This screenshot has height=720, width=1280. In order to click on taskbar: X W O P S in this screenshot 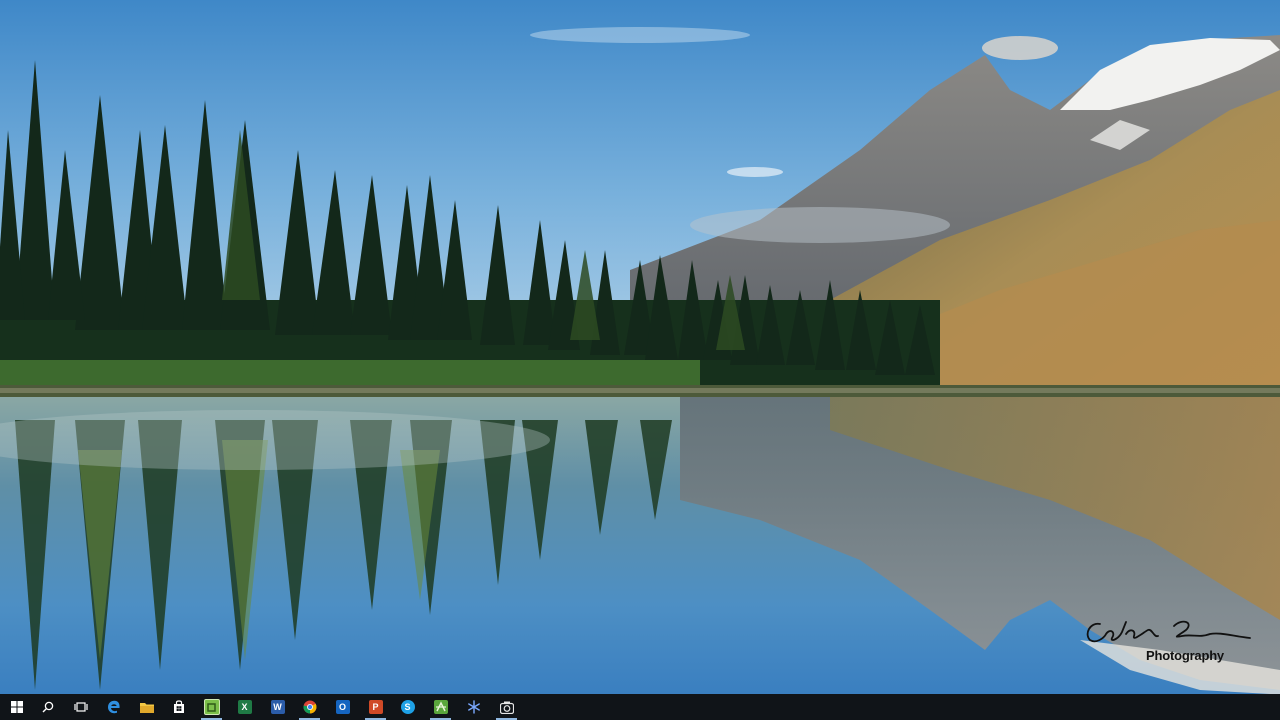, I will do `click(640, 707)`.